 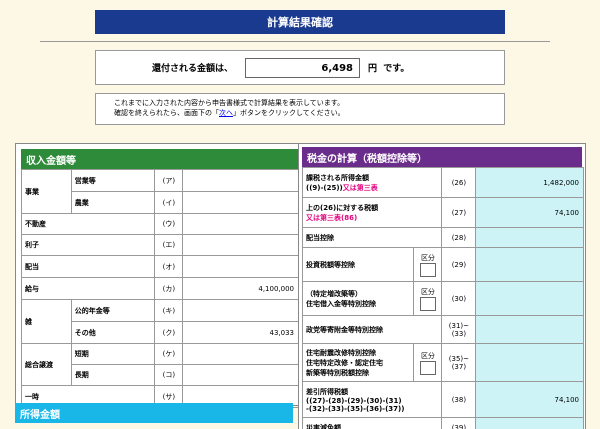 I want to click on row-label-rishi: 利子, so click(x=88, y=245).